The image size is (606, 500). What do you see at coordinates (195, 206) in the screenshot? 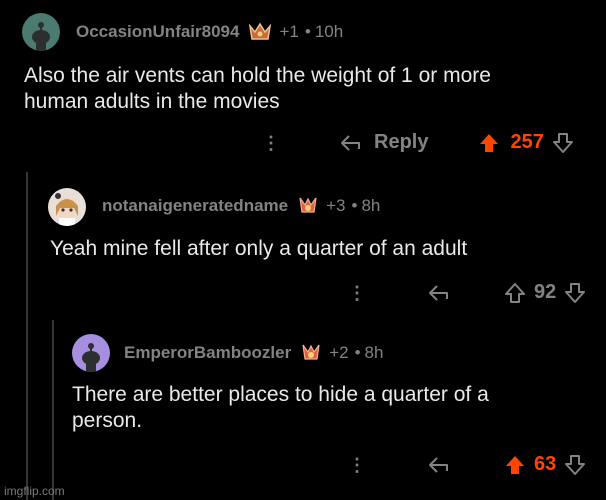
I see `username: notanaigeneratedname` at bounding box center [195, 206].